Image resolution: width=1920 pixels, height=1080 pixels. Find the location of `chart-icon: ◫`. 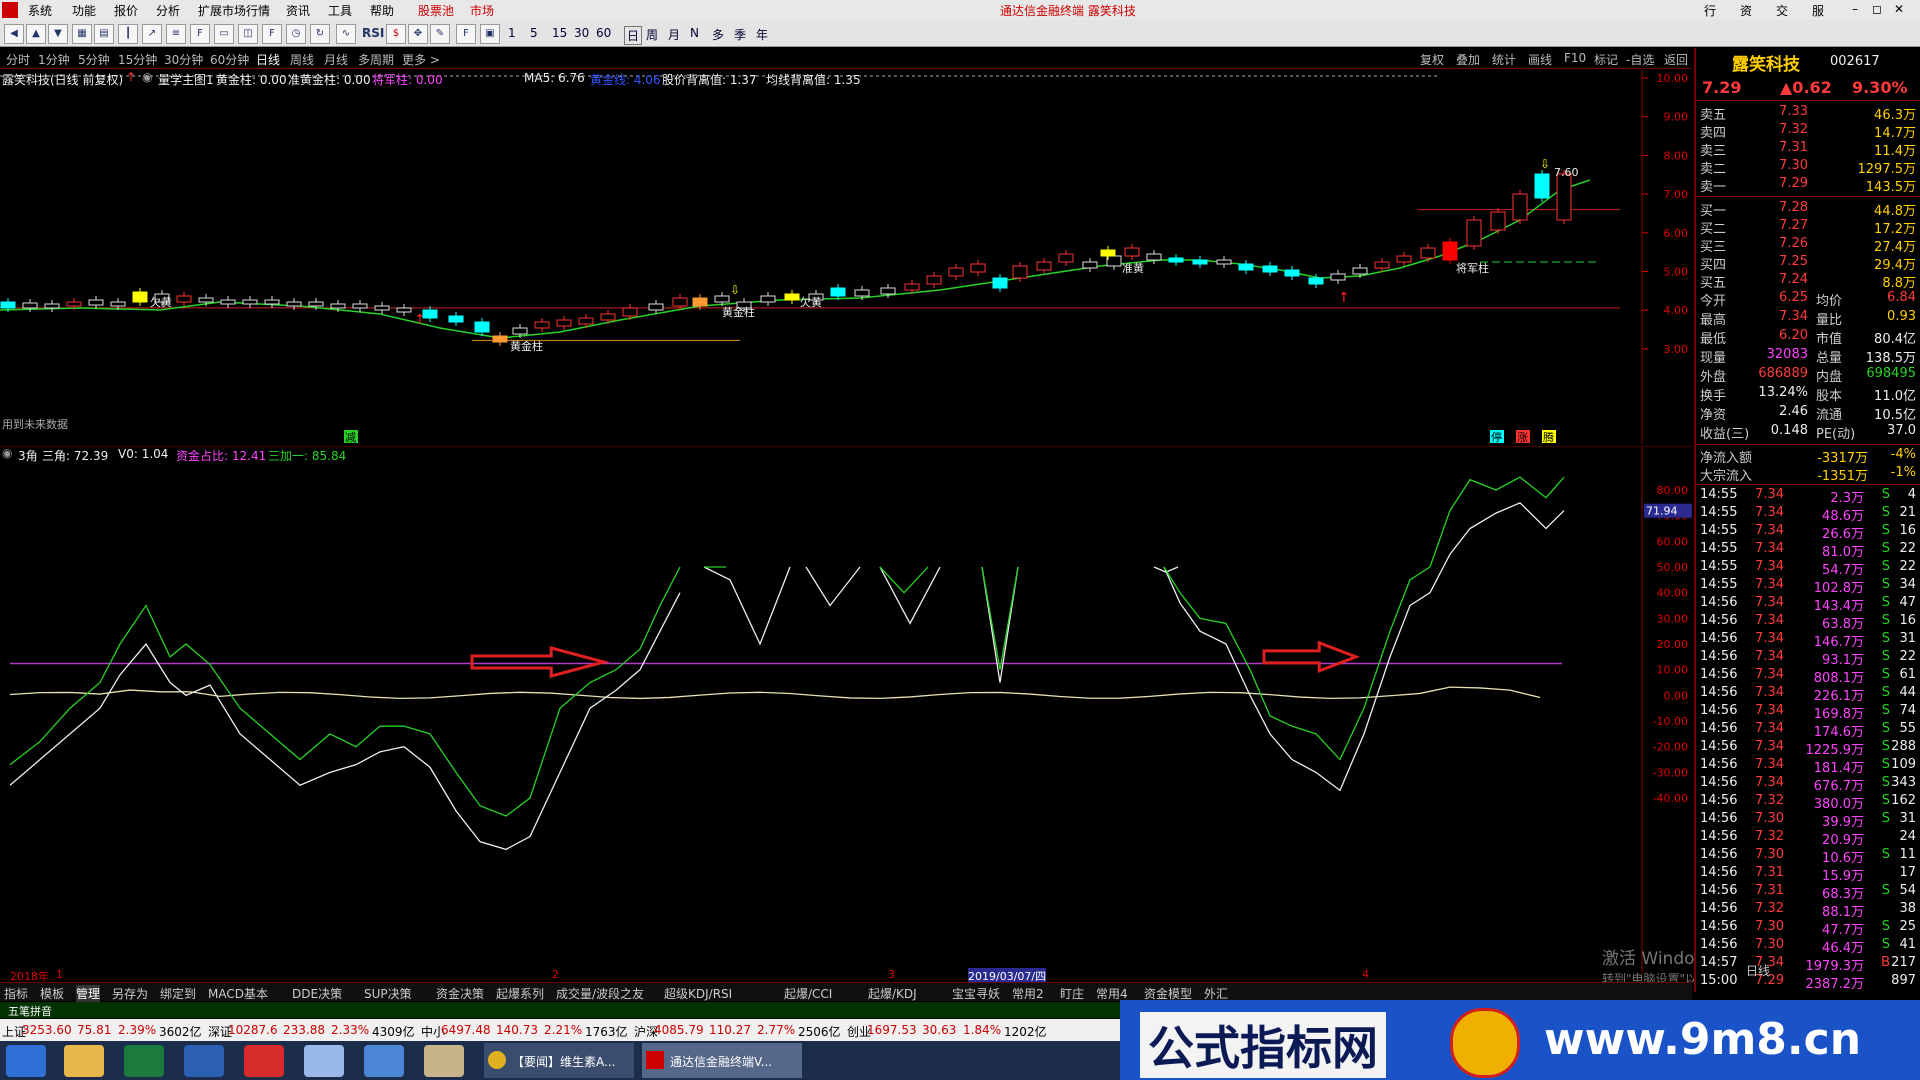

chart-icon: ◫ is located at coordinates (248, 34).